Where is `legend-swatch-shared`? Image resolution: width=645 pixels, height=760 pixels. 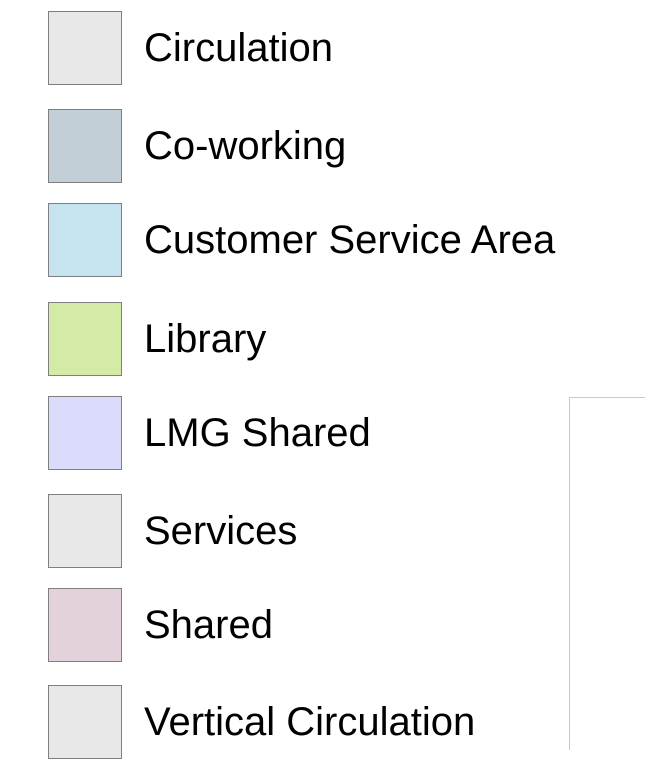 legend-swatch-shared is located at coordinates (85, 625).